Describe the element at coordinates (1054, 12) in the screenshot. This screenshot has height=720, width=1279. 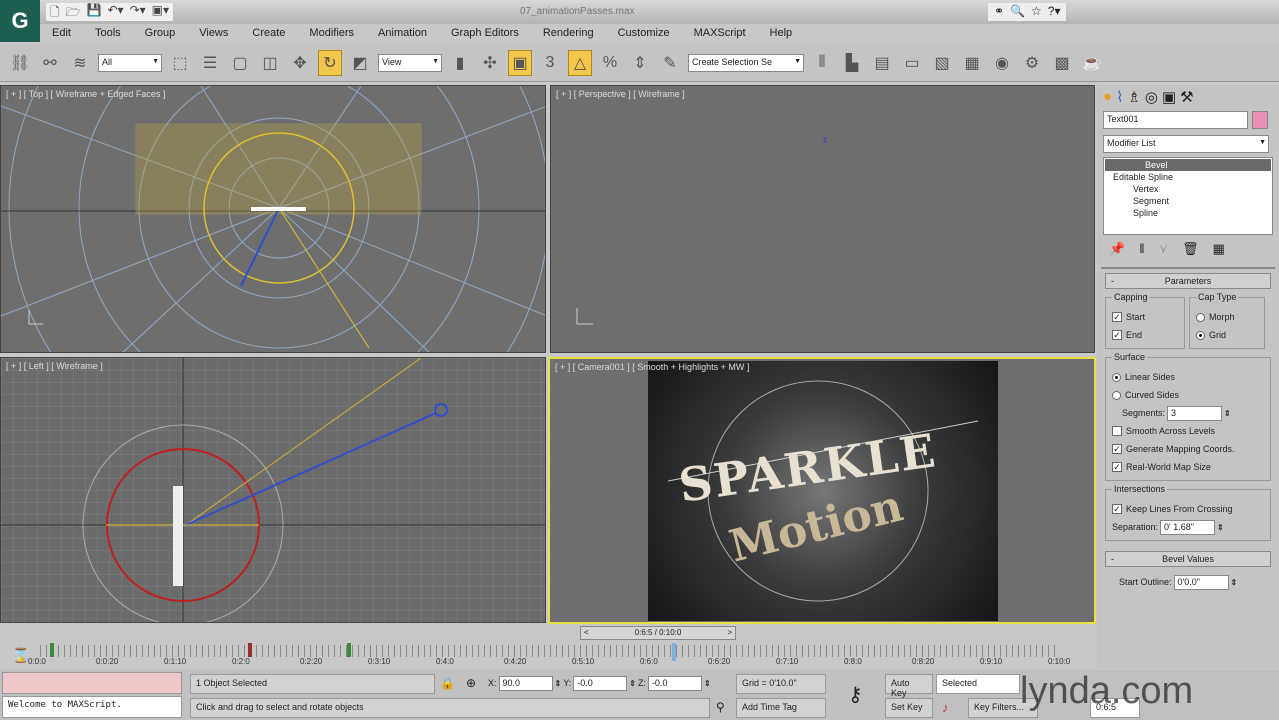
I see `help-icon: ?▾` at that location.